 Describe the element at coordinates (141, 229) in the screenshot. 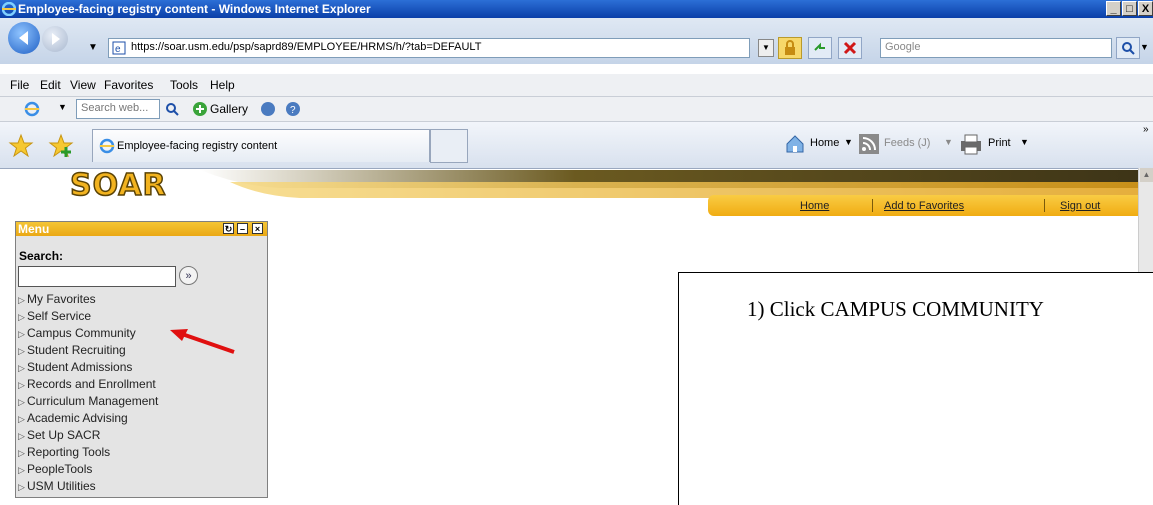

I see `menu-panel-header: Menu ↻ – ×` at that location.